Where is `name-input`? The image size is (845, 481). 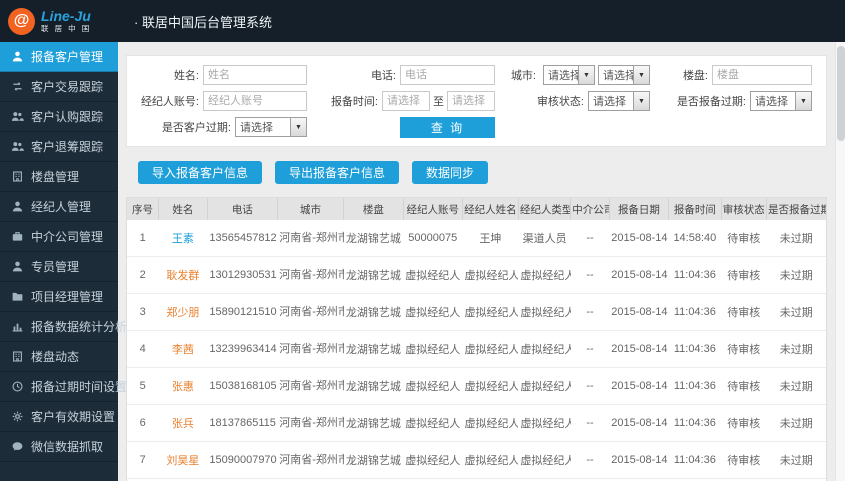
name-input is located at coordinates (255, 75).